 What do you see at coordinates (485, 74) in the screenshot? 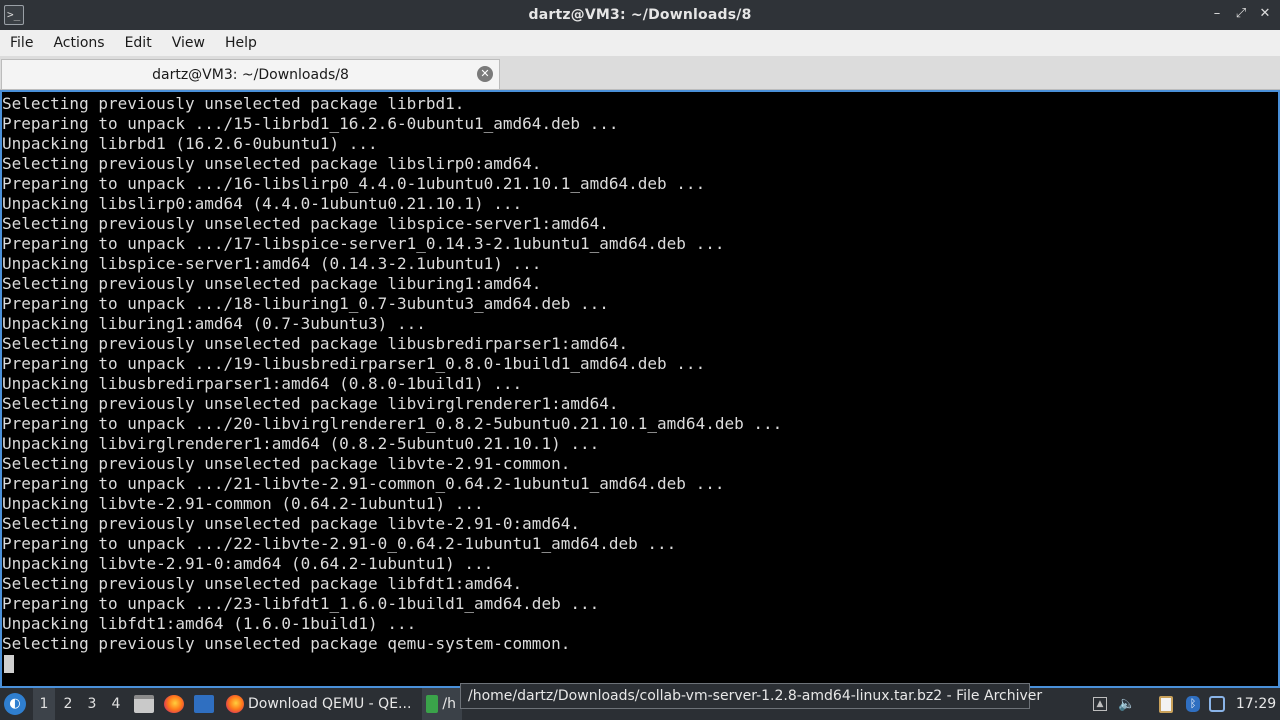
I see `close-icon: ✕` at bounding box center [485, 74].